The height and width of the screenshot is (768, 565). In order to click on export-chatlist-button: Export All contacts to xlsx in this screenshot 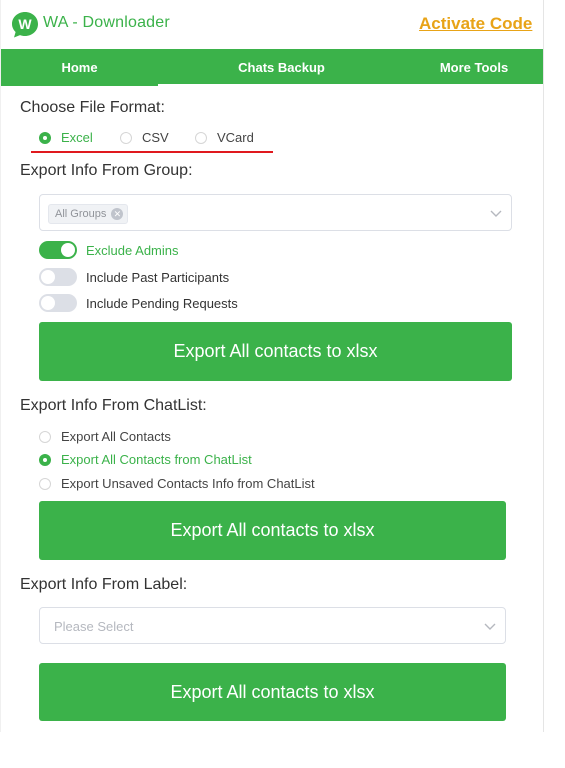, I will do `click(272, 530)`.